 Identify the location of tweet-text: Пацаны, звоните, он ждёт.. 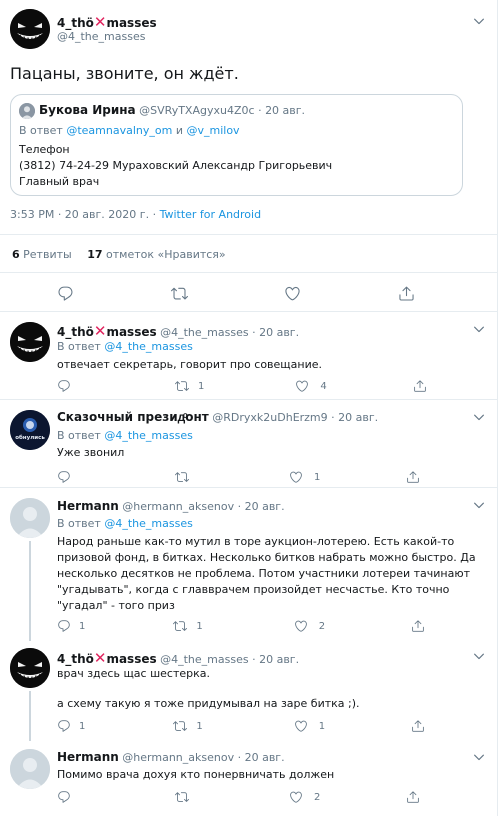
(124, 73).